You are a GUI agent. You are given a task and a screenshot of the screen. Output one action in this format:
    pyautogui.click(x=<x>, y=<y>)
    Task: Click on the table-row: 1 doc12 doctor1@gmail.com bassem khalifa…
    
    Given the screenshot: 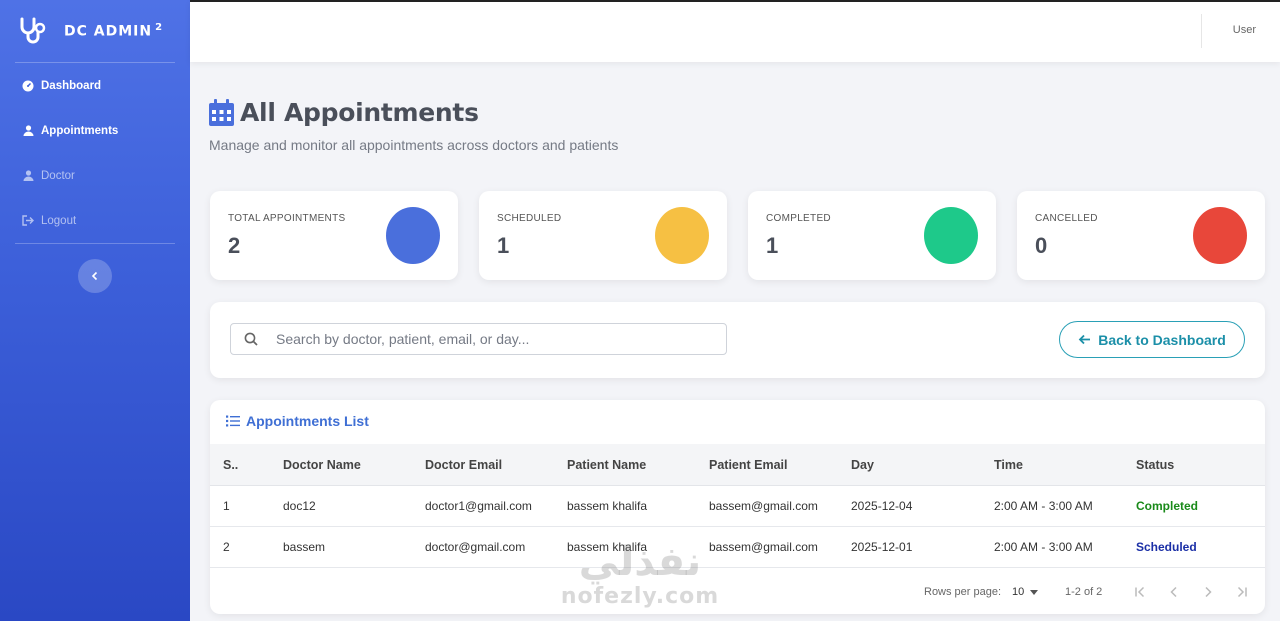 What is the action you would take?
    pyautogui.click(x=737, y=506)
    